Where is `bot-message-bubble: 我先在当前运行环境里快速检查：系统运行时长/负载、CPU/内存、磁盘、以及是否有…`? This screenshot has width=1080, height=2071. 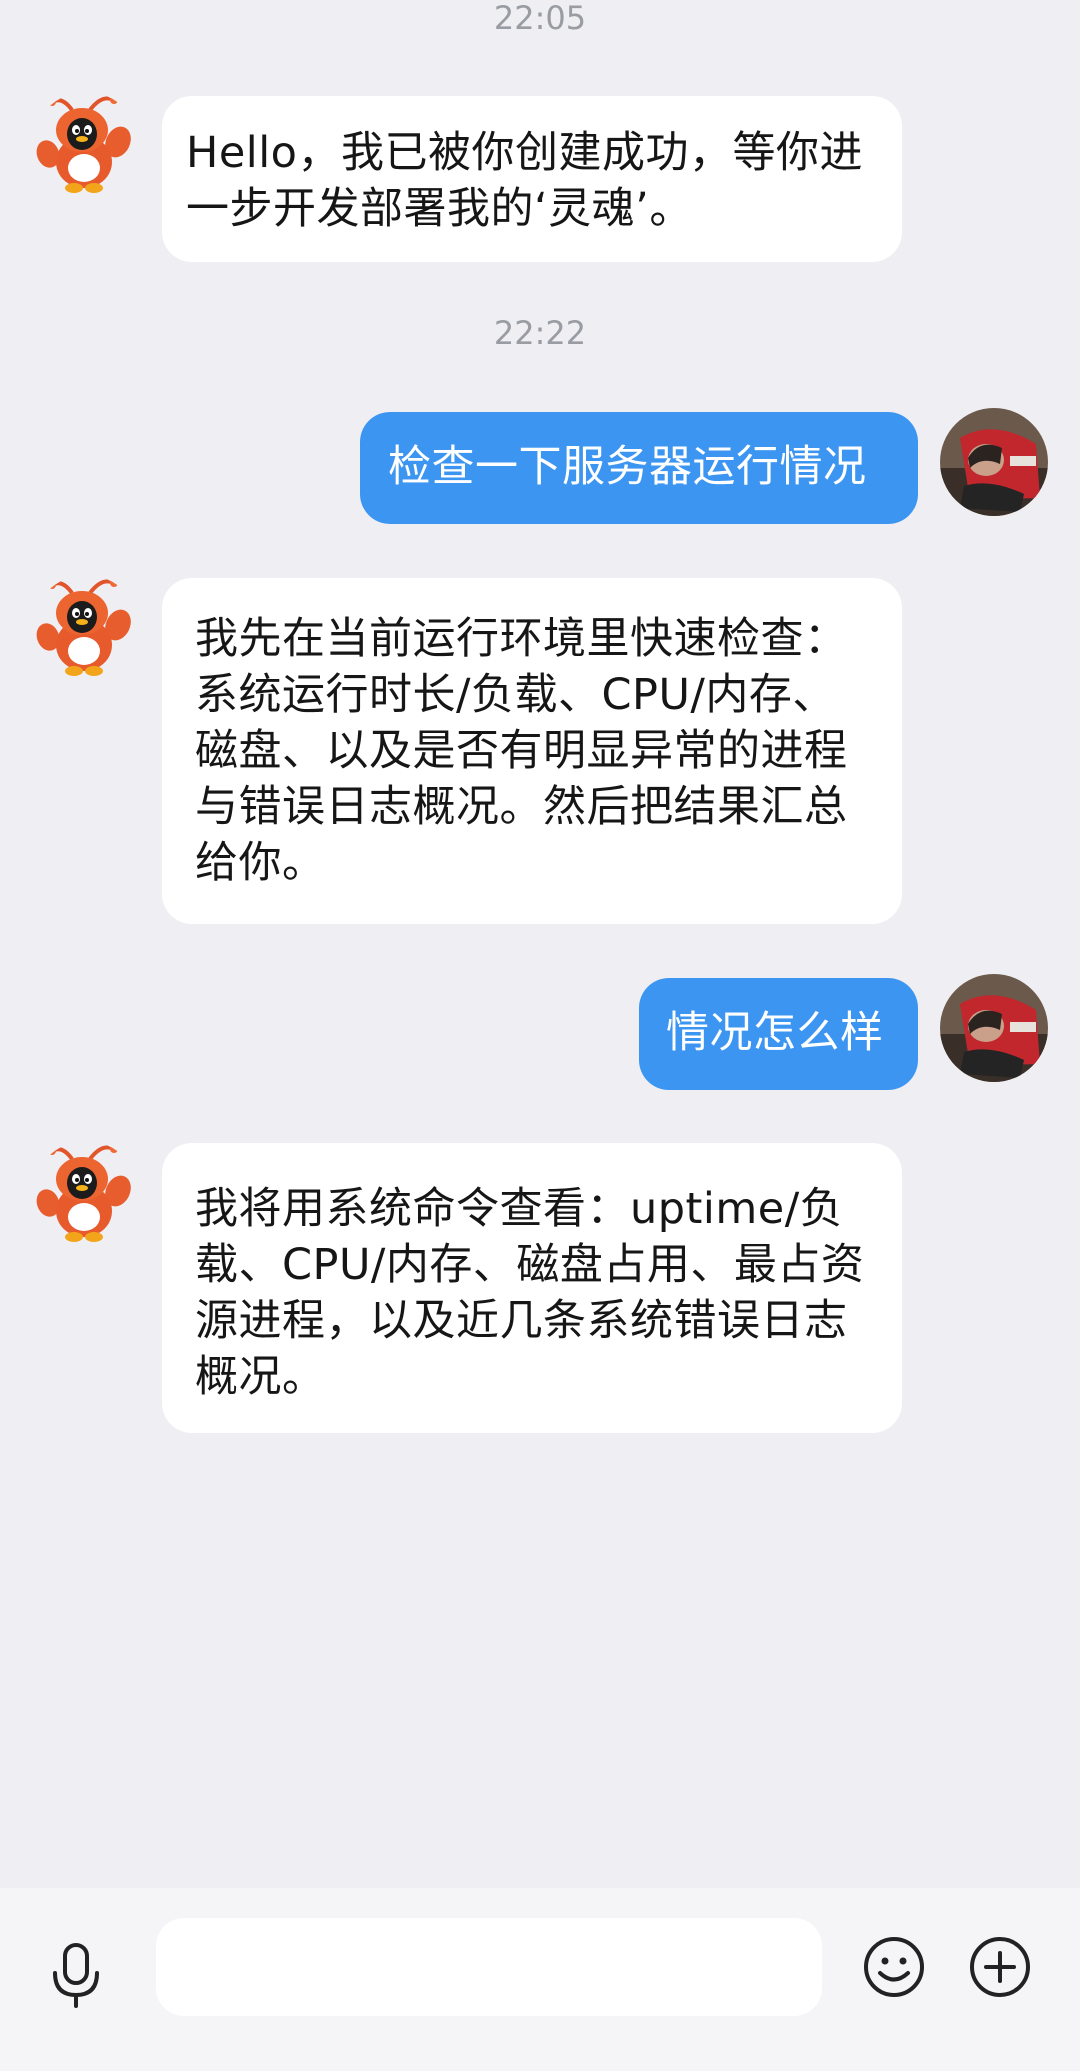 bot-message-bubble: 我先在当前运行环境里快速检查：系统运行时长/负载、CPU/内存、磁盘、以及是否有… is located at coordinates (532, 751).